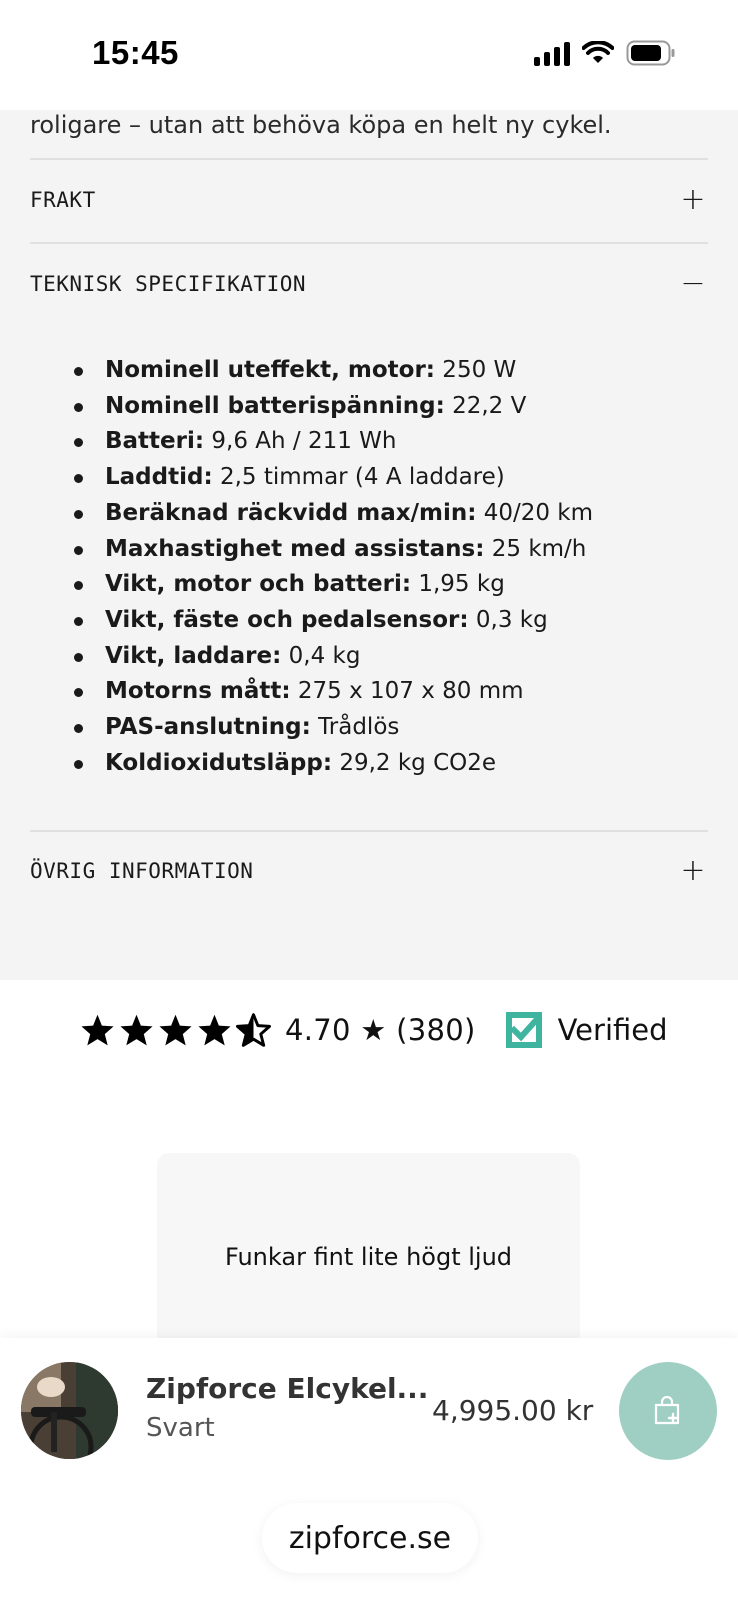 The image size is (738, 1600). What do you see at coordinates (358, 477) in the screenshot?
I see `spec-value: 2,5 timmar (4 A laddare)` at bounding box center [358, 477].